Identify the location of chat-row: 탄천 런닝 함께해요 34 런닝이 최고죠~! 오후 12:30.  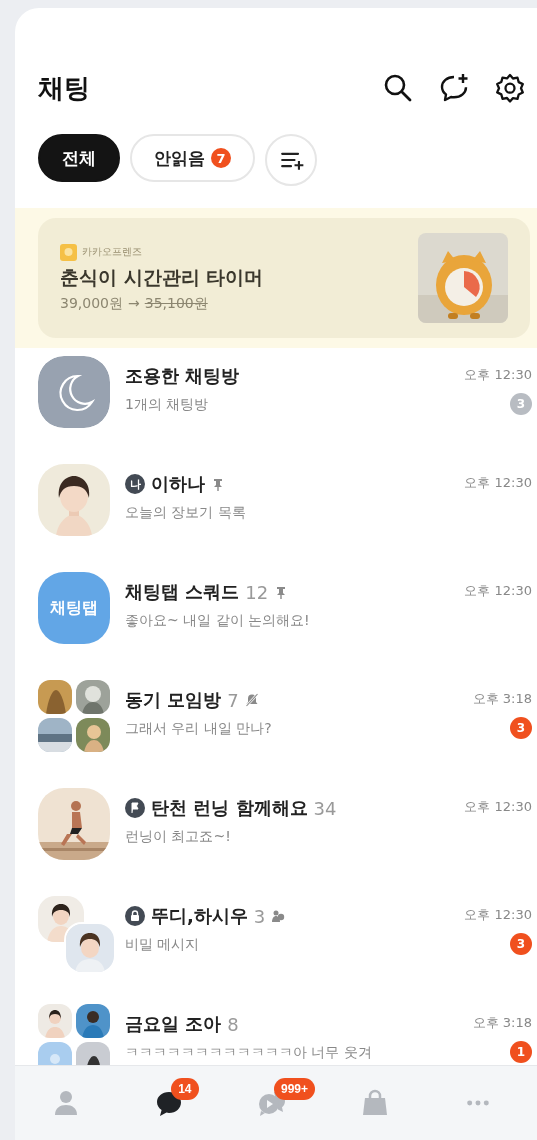
(276, 834).